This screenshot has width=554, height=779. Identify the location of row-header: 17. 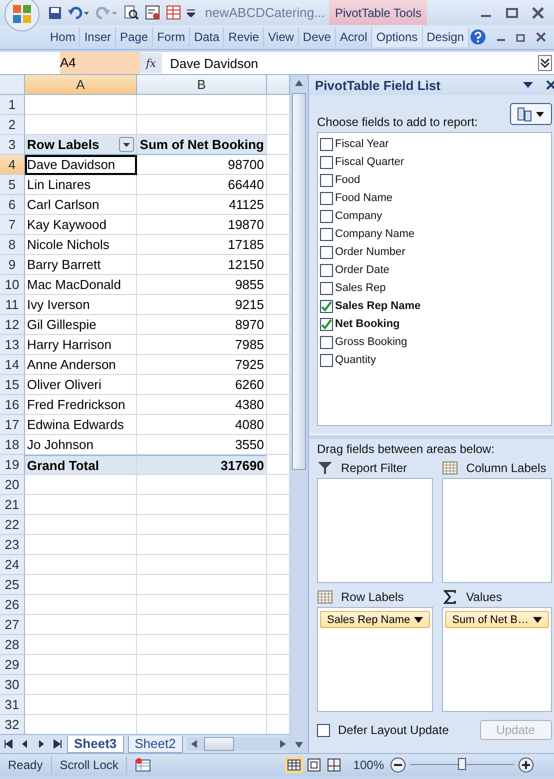
(12, 425).